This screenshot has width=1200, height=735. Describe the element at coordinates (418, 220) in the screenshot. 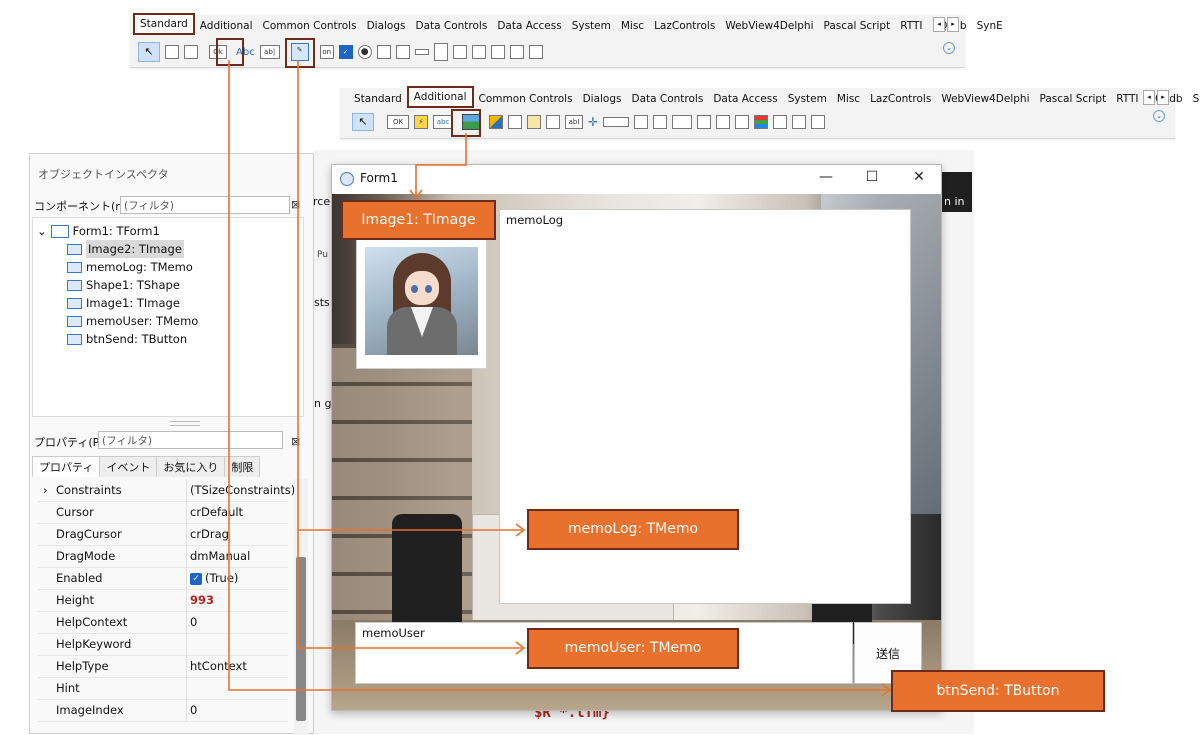

I see `callout-image1: Image1: TImage` at that location.